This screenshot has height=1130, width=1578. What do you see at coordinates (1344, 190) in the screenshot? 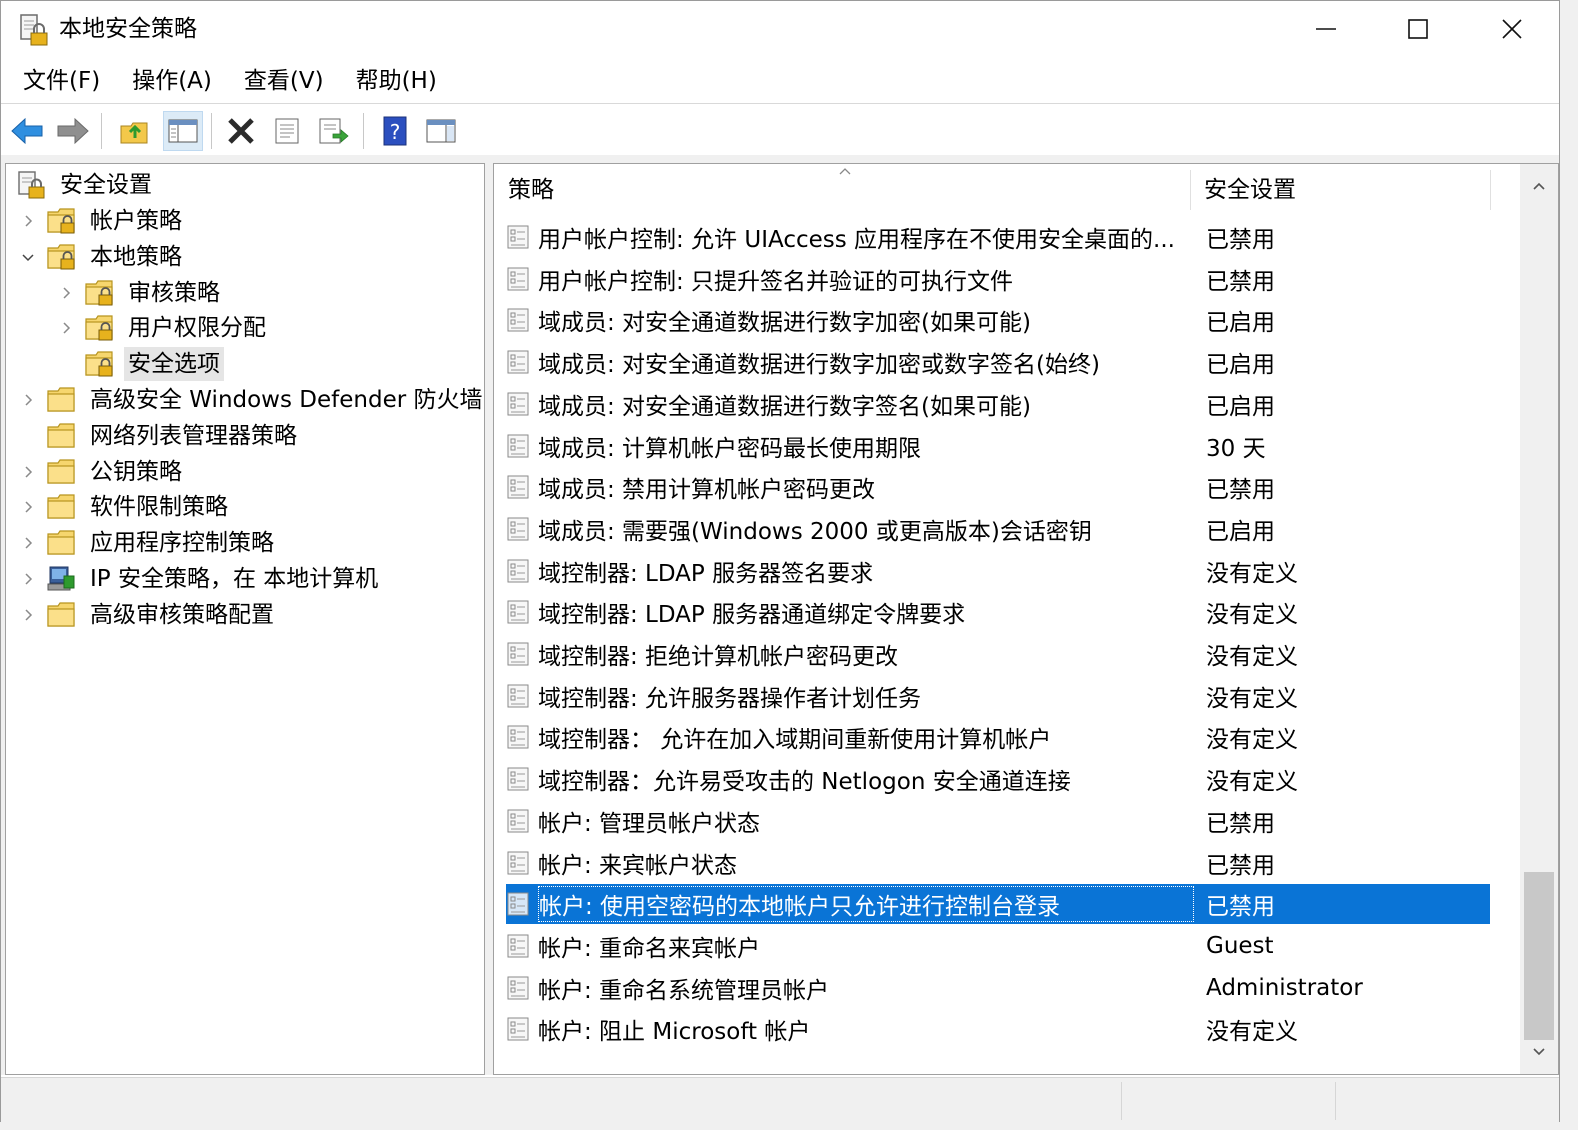
I see `column-header-setting: 安全设置` at bounding box center [1344, 190].